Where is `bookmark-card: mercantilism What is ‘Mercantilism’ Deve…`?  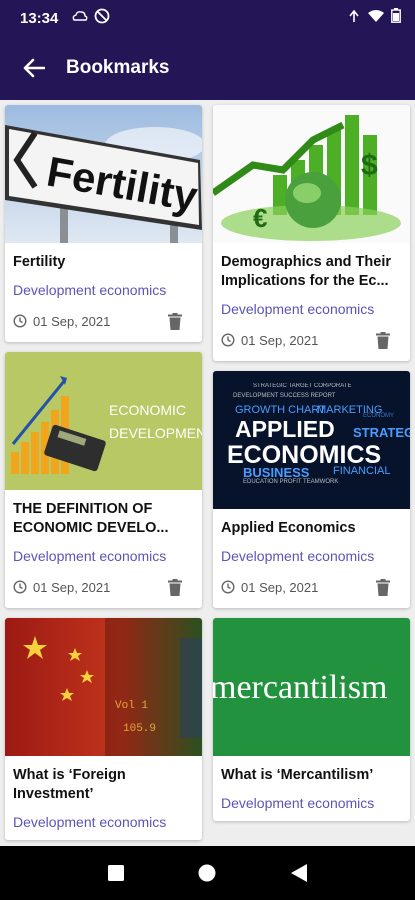 bookmark-card: mercantilism What is ‘Mercantilism’ Deve… is located at coordinates (311, 719).